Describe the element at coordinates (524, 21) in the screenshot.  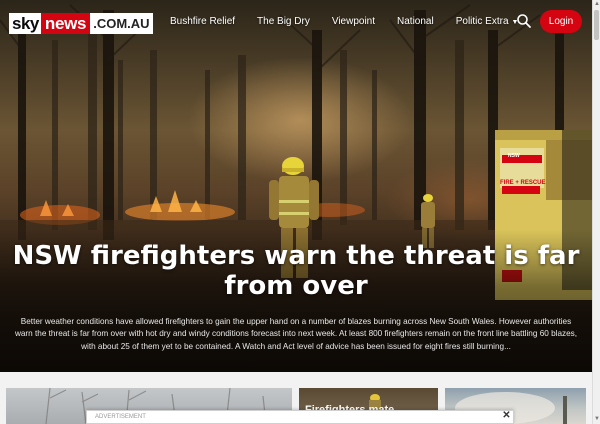
I see `search-icon` at that location.